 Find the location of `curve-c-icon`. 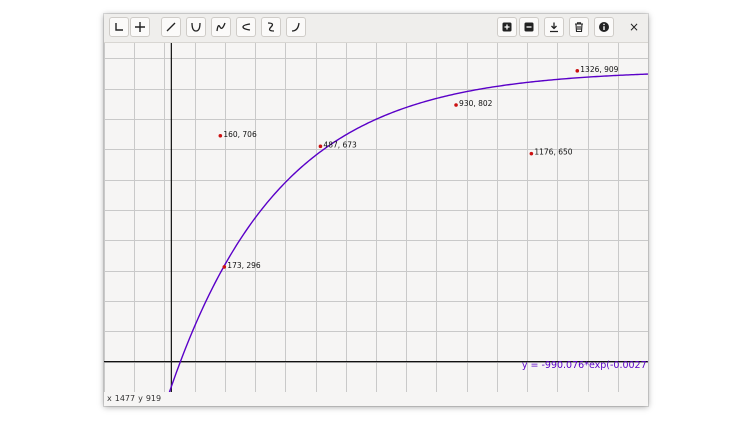

curve-c-icon is located at coordinates (246, 27).